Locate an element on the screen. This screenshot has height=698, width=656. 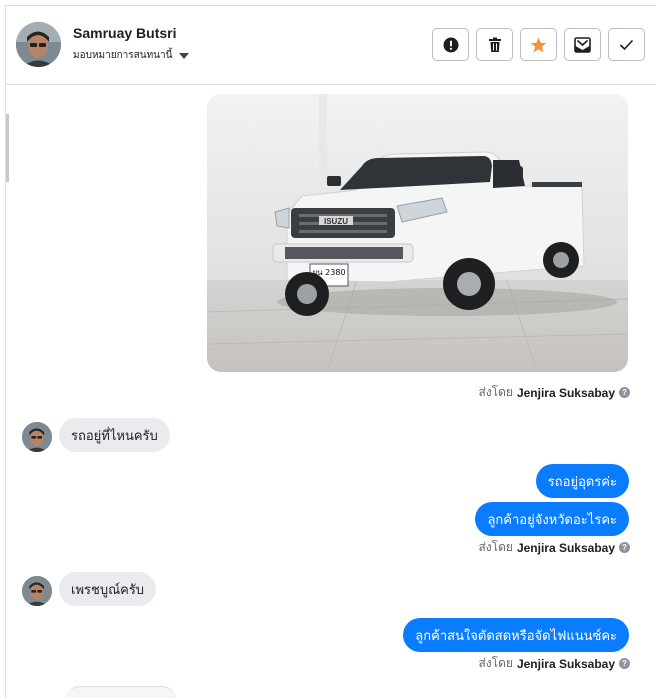
mark-unread-icon is located at coordinates (582, 44).